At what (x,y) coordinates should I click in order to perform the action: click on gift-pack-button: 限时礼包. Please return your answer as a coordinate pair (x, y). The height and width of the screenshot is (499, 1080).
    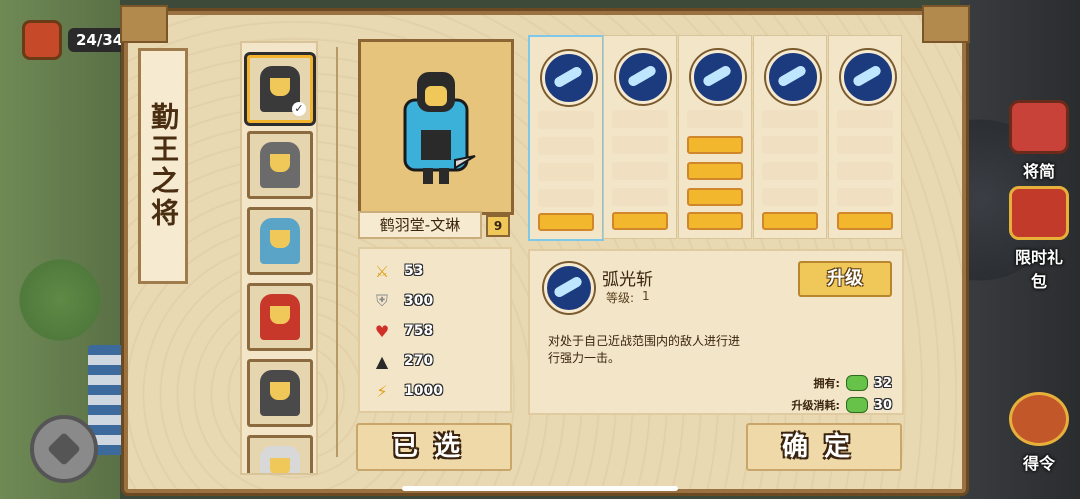
    Looking at the image, I should click on (1039, 239).